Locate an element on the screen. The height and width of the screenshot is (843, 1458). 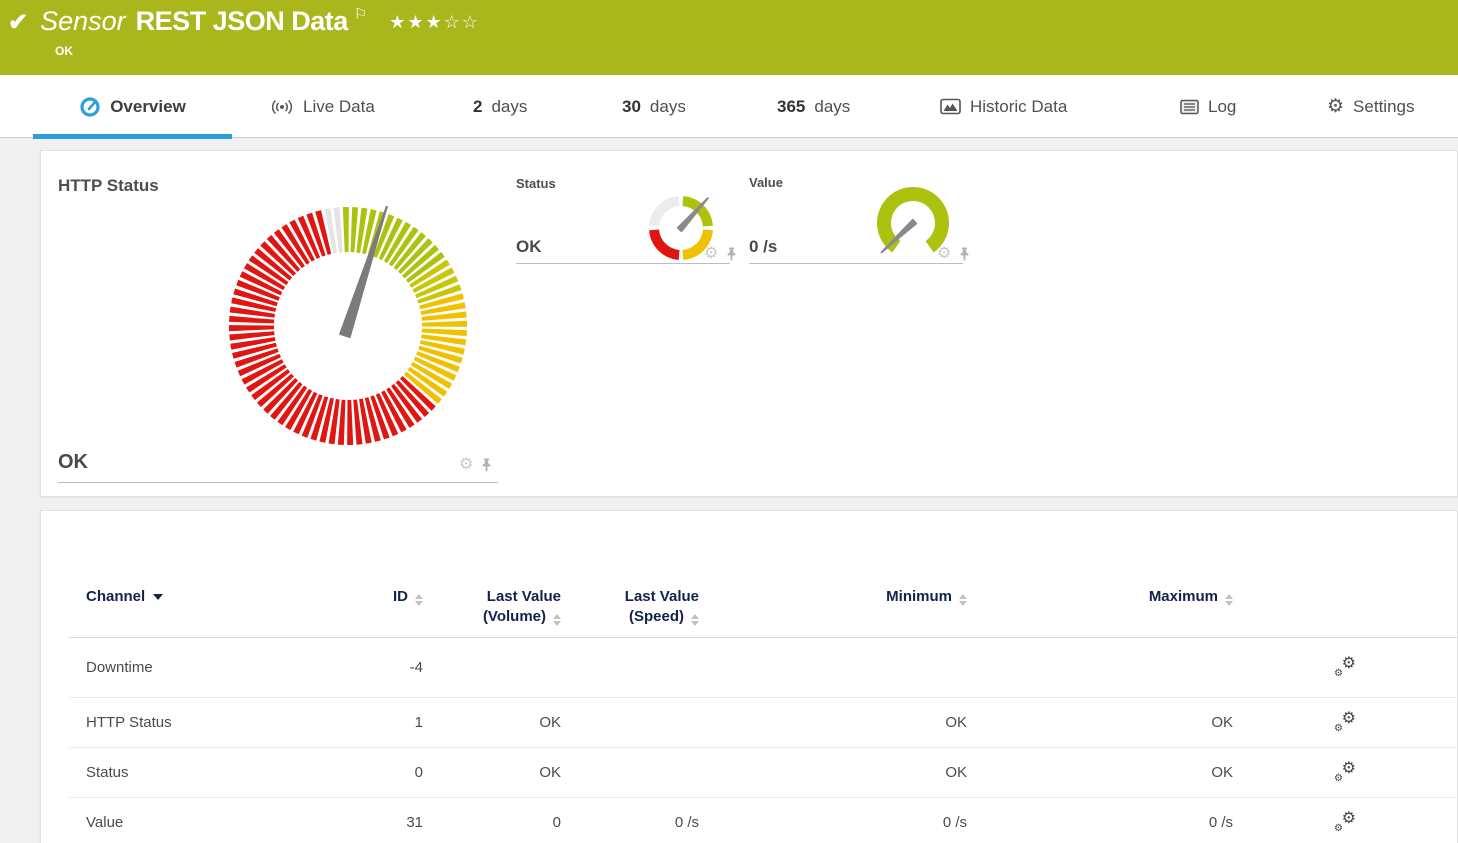
column-header-id: ID is located at coordinates (369, 597).